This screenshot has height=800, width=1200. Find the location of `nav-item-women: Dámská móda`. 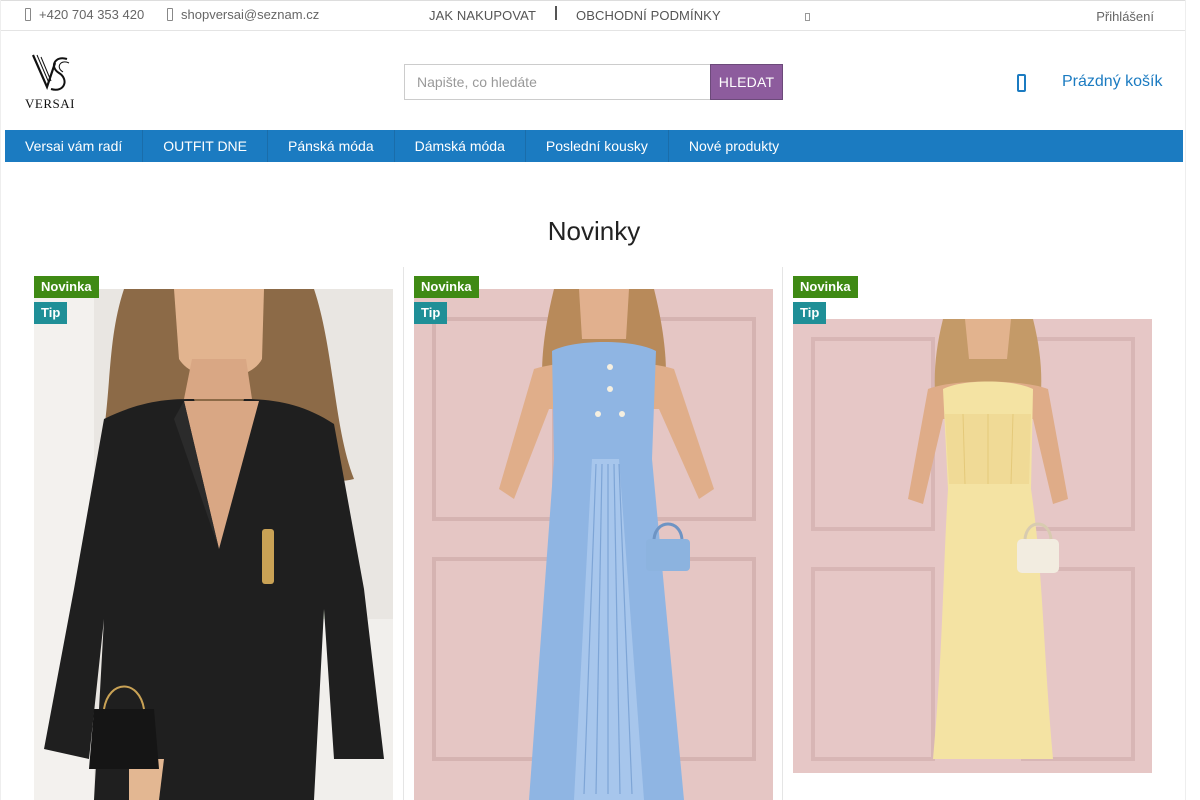

nav-item-women: Dámská móda is located at coordinates (460, 146).